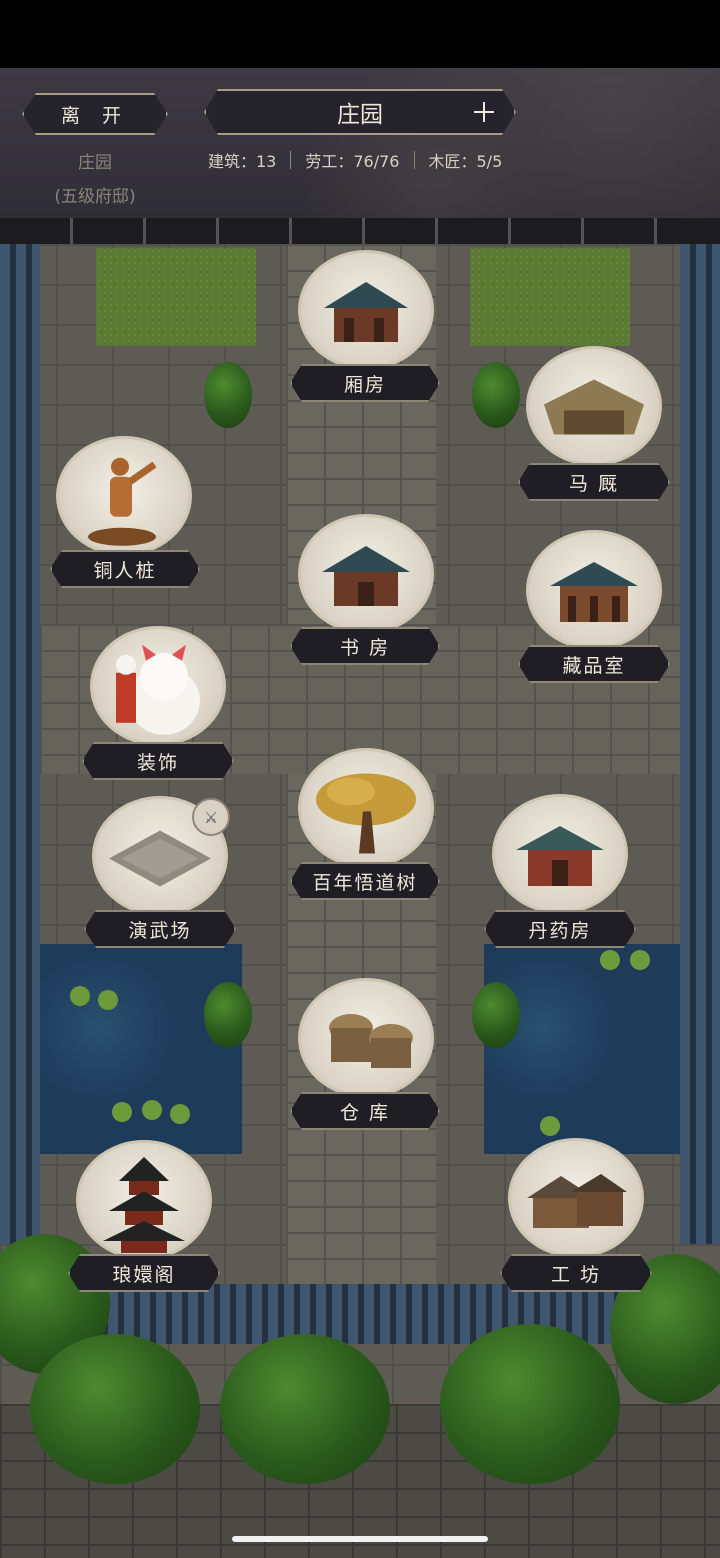 This screenshot has width=720, height=1558. Describe the element at coordinates (211, 817) in the screenshot. I see `crossed-swords-icon: ⚔` at that location.